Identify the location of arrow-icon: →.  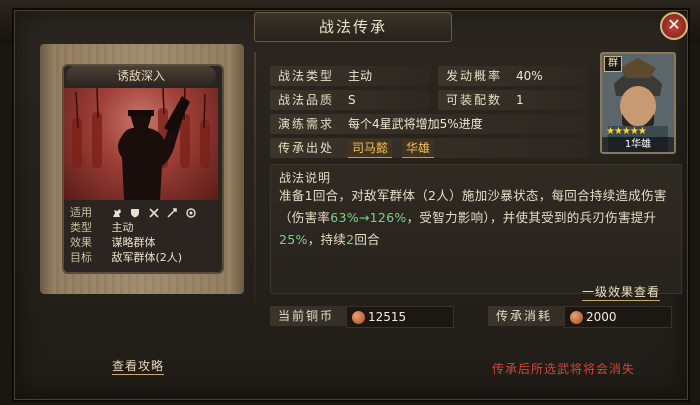
(364, 217).